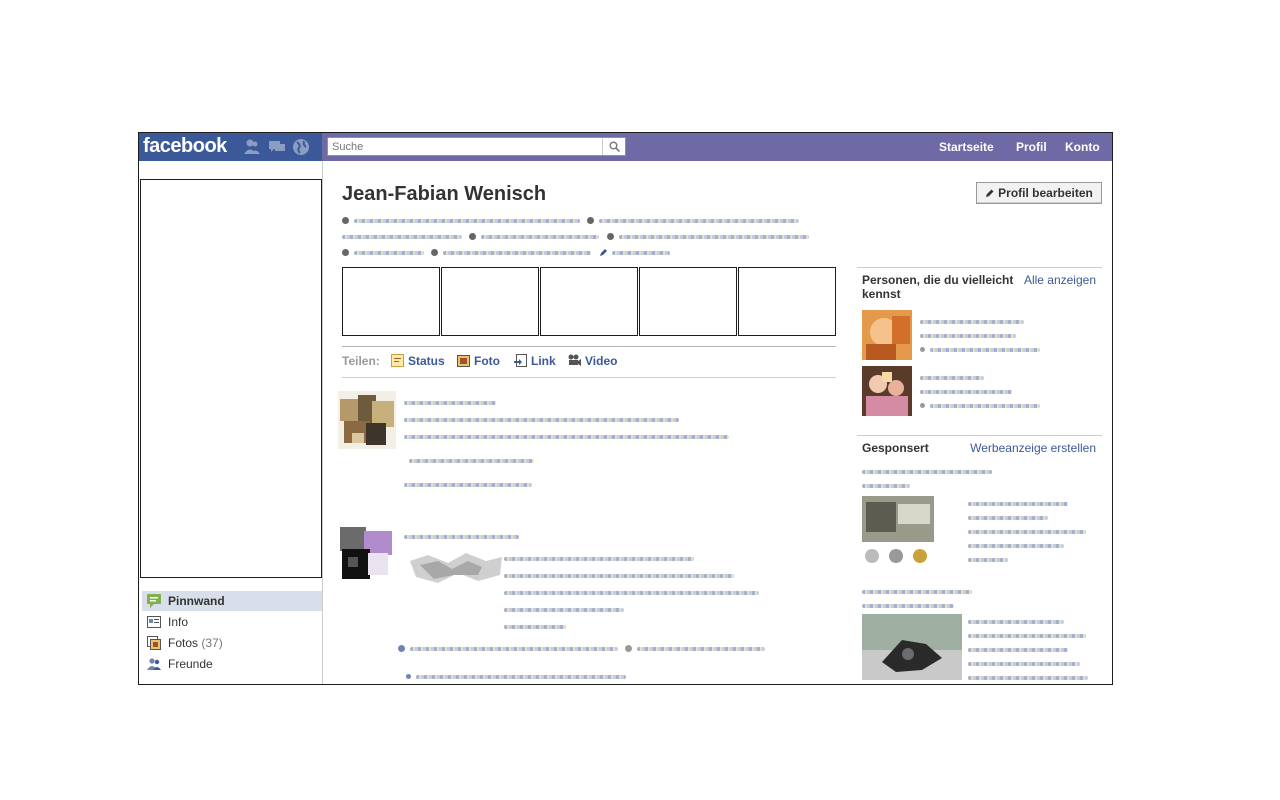  Describe the element at coordinates (183, 643) in the screenshot. I see `sidebar-item-label: Fotos` at that location.